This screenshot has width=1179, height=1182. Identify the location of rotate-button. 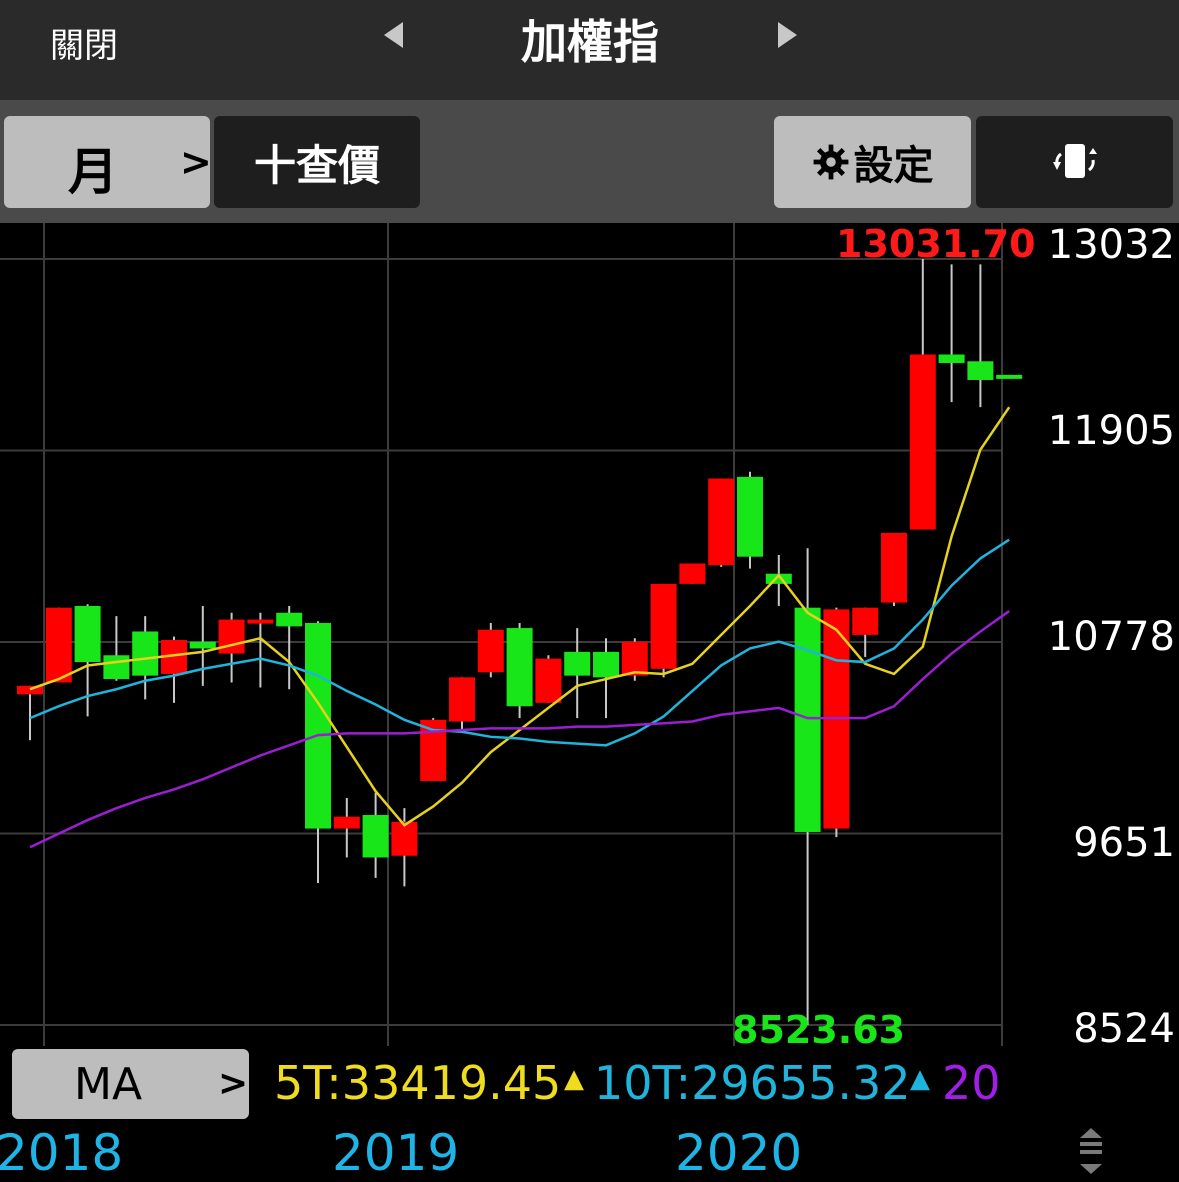
(1074, 162).